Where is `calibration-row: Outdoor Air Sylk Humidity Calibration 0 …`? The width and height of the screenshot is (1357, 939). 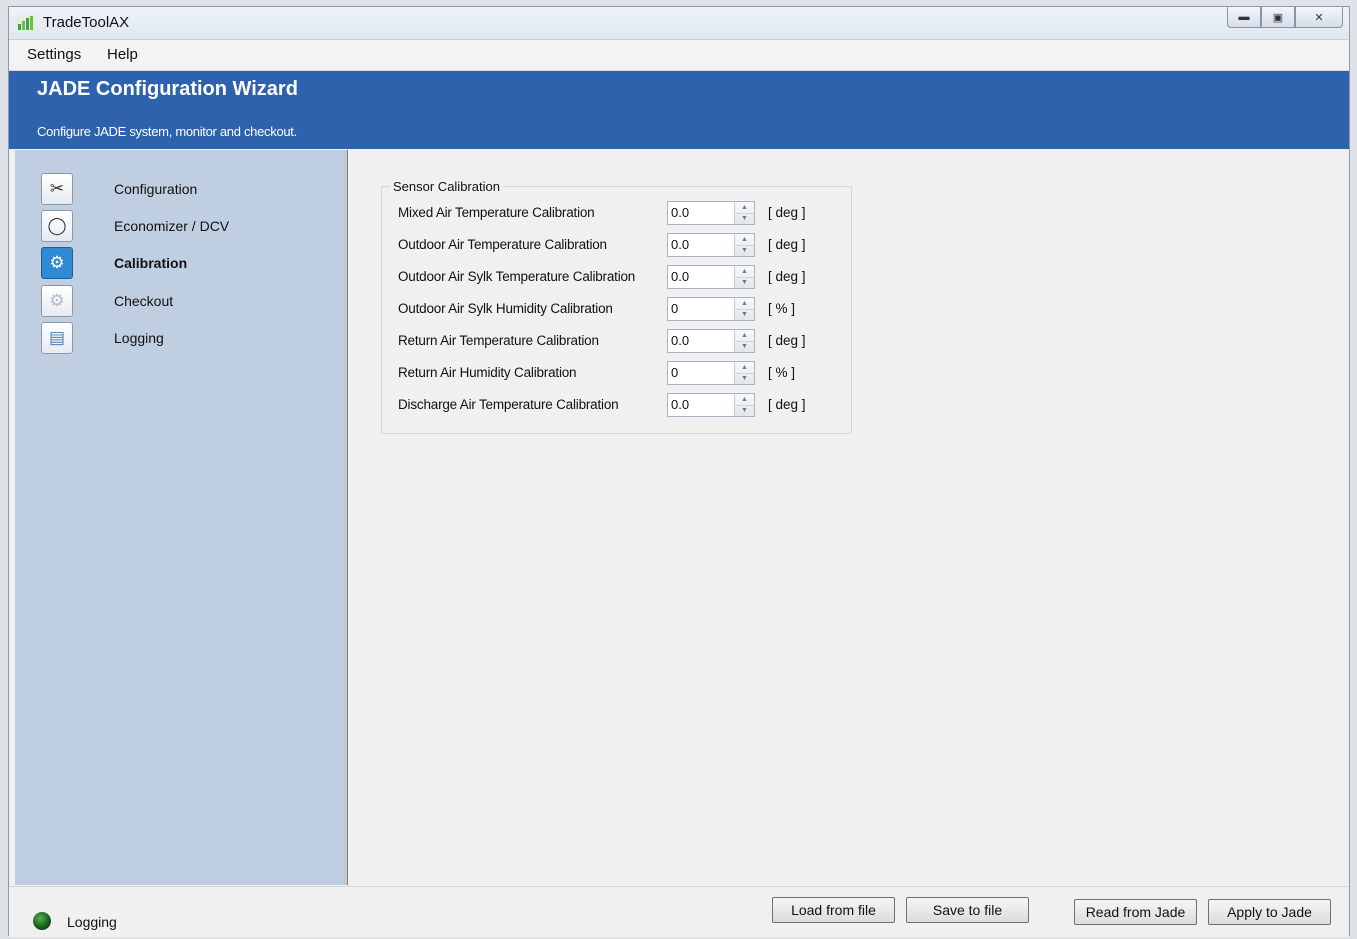
calibration-row: Outdoor Air Sylk Humidity Calibration 0 … is located at coordinates (618, 309).